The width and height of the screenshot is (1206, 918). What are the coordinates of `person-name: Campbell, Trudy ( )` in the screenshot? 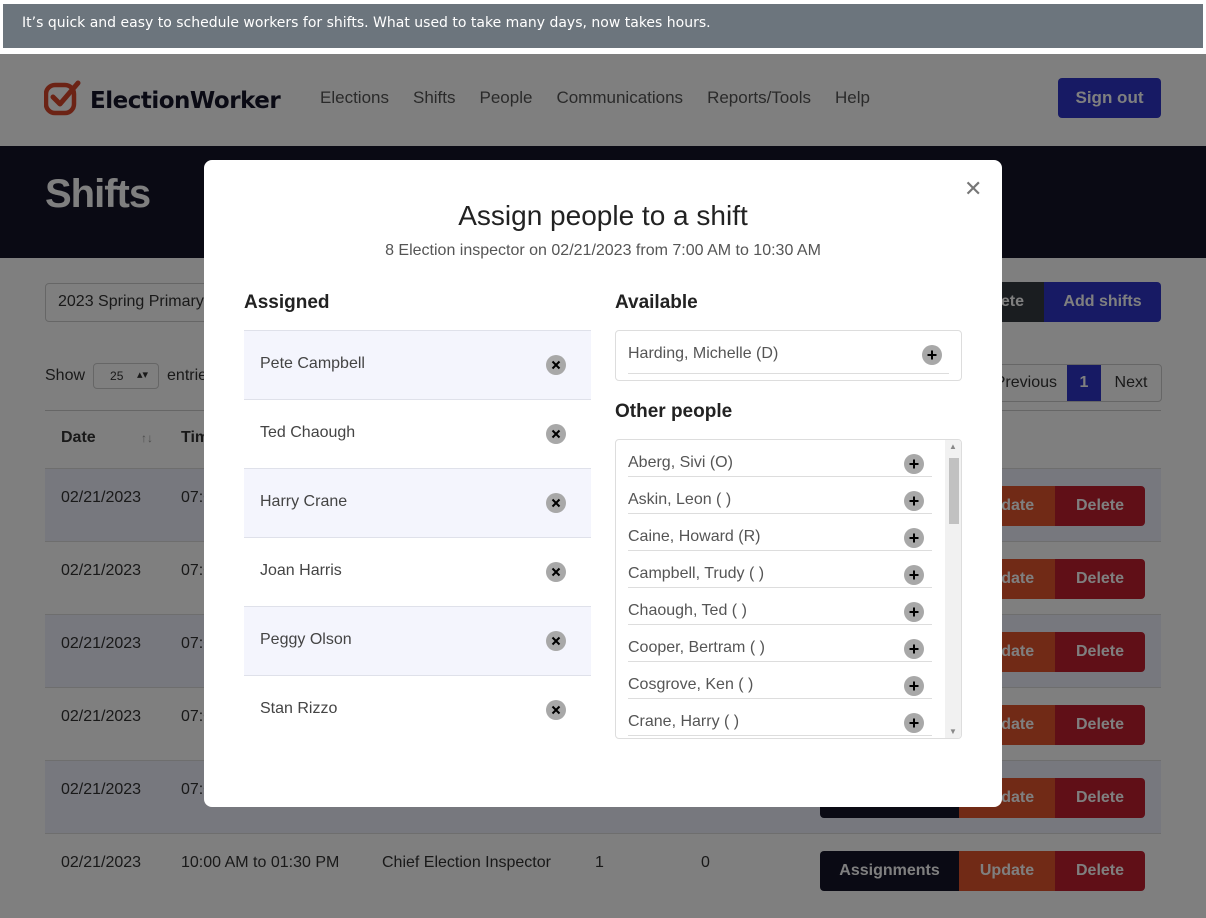 It's located at (696, 573).